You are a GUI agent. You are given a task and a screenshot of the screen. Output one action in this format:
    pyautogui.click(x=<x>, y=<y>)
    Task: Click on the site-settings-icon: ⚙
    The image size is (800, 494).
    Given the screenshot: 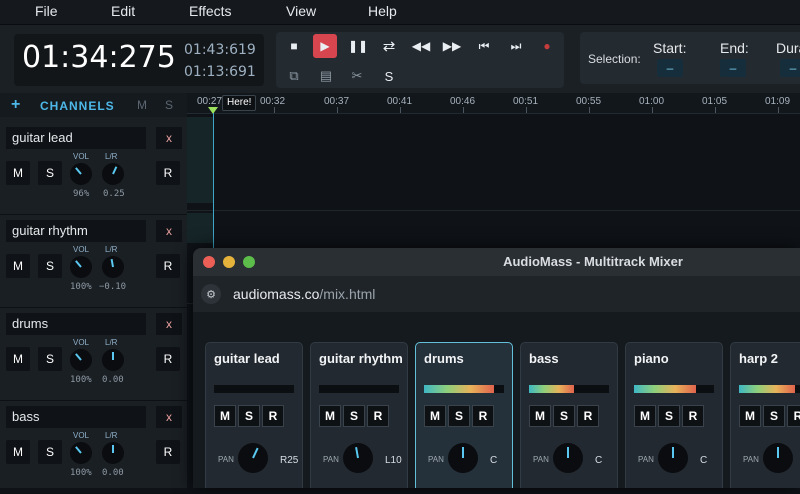 What is the action you would take?
    pyautogui.click(x=211, y=294)
    